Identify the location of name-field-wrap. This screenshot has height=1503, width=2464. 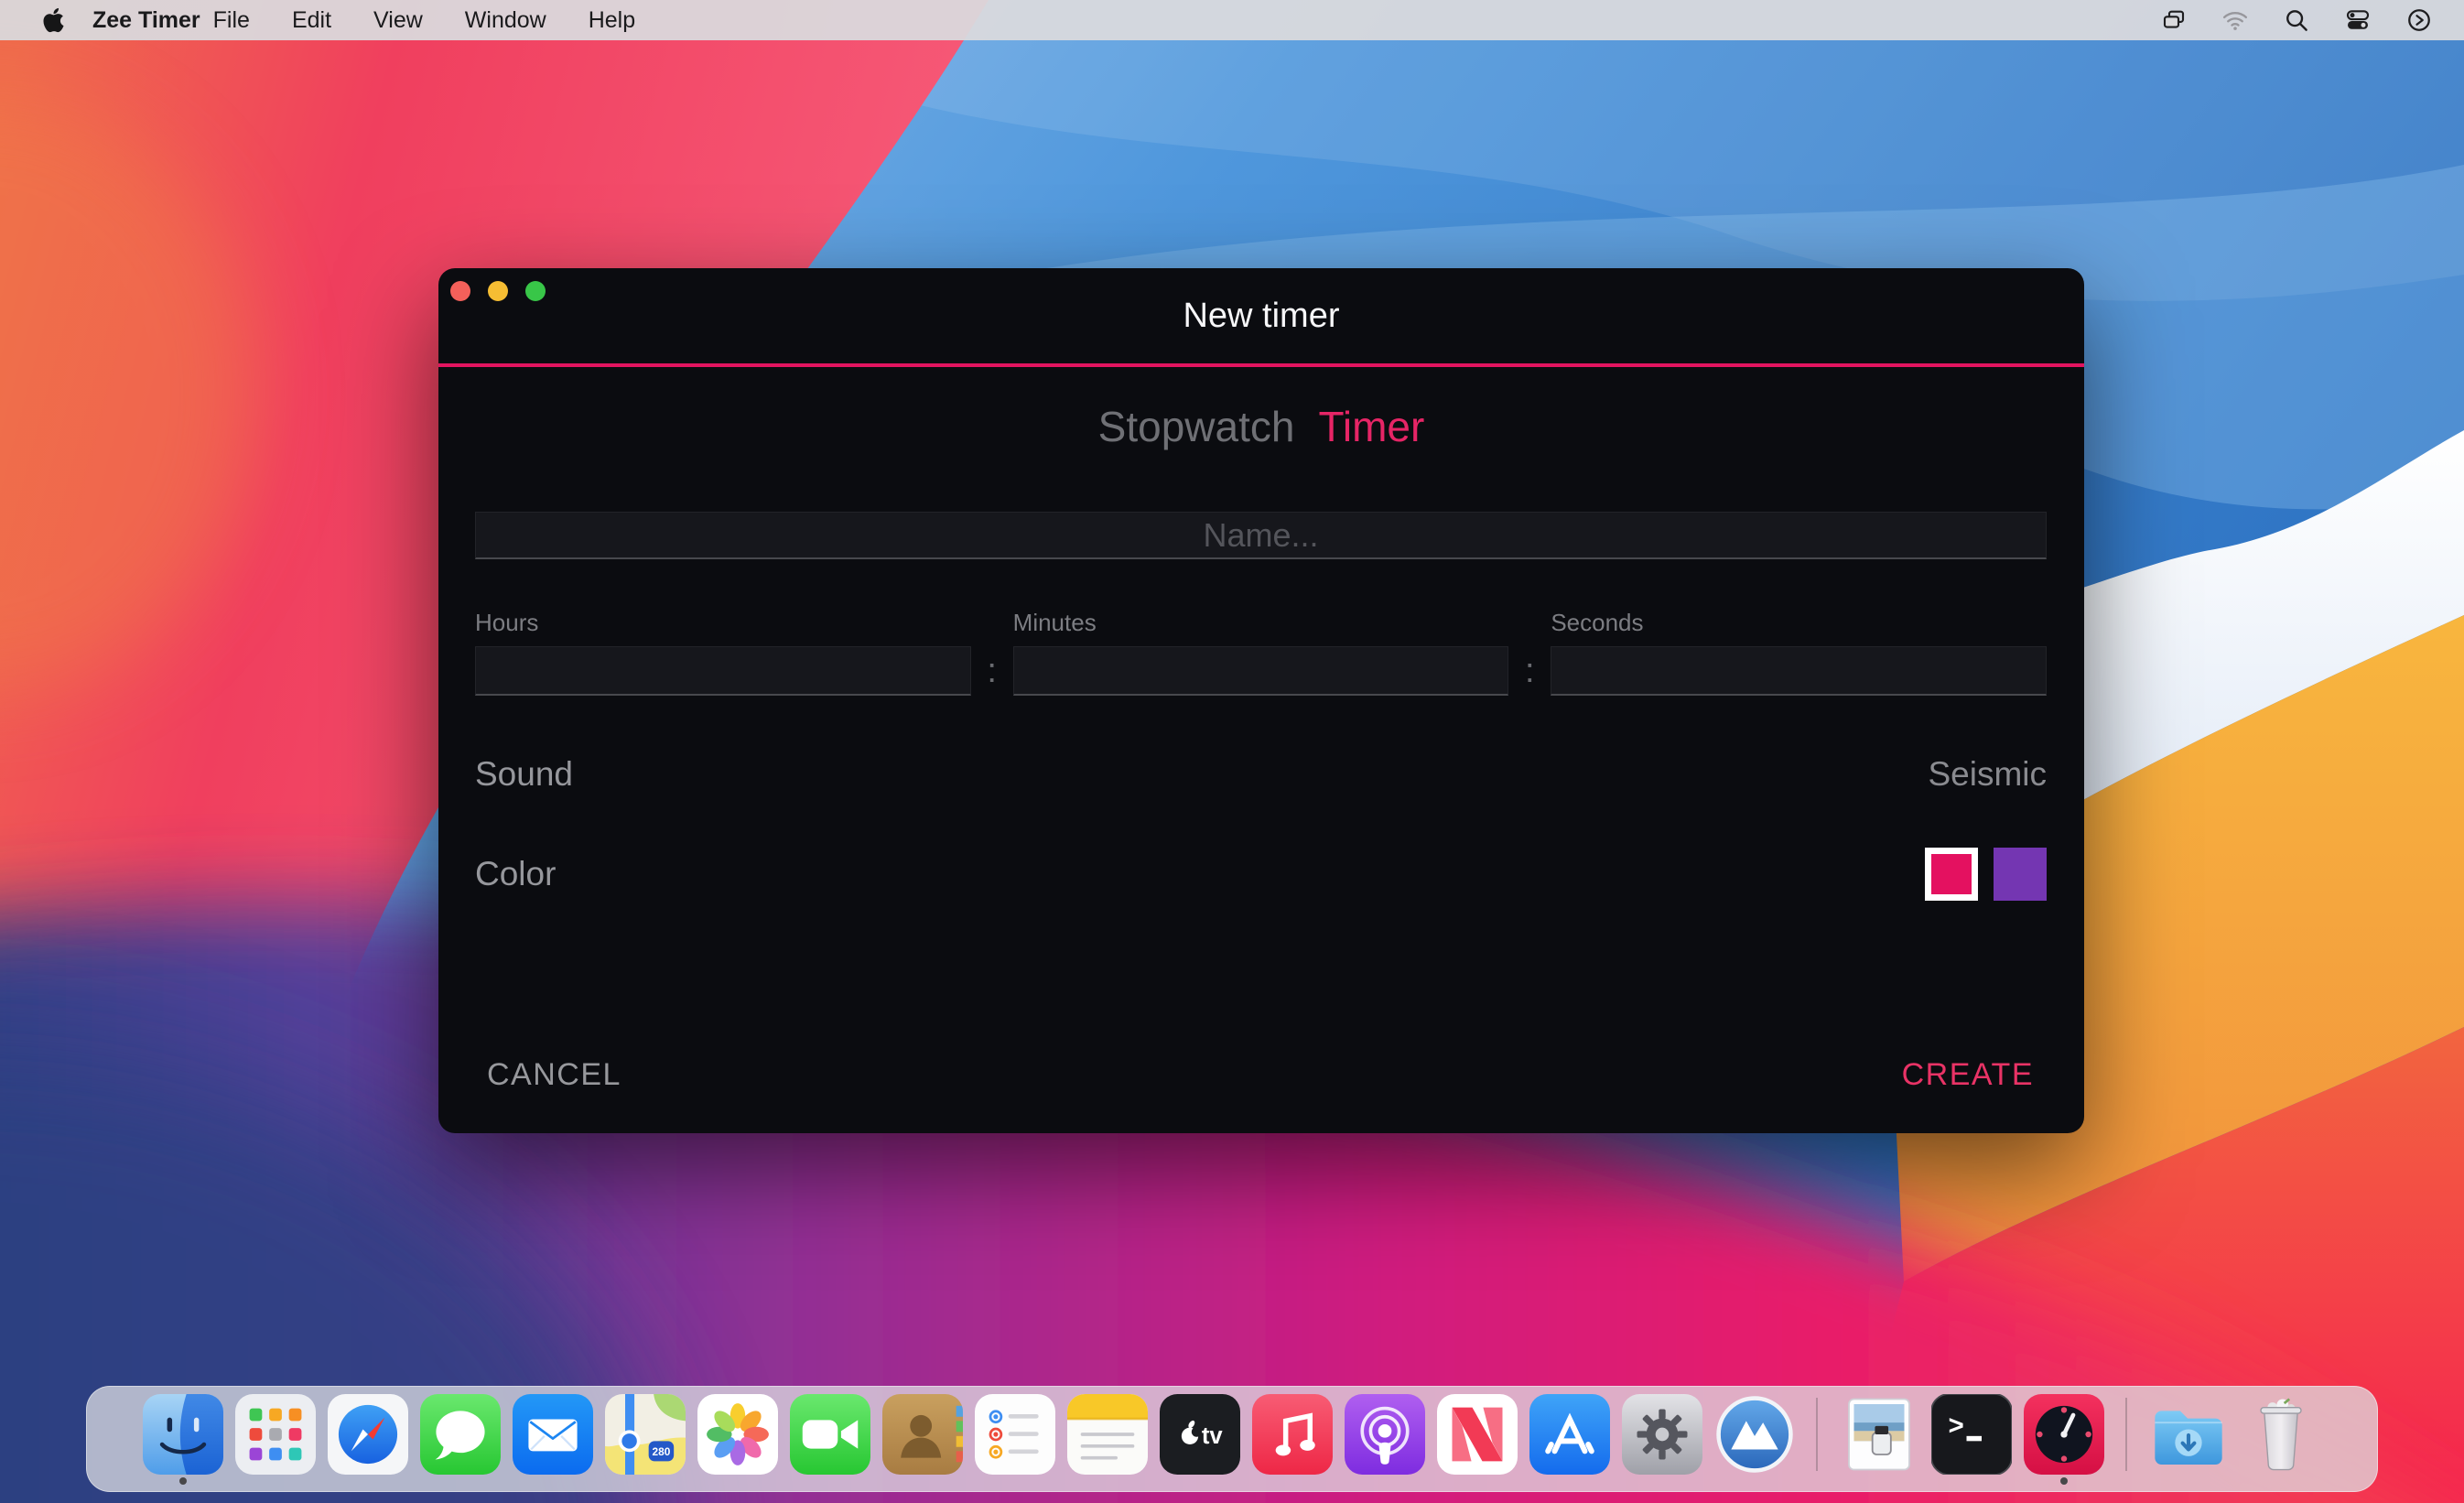
(1261, 535).